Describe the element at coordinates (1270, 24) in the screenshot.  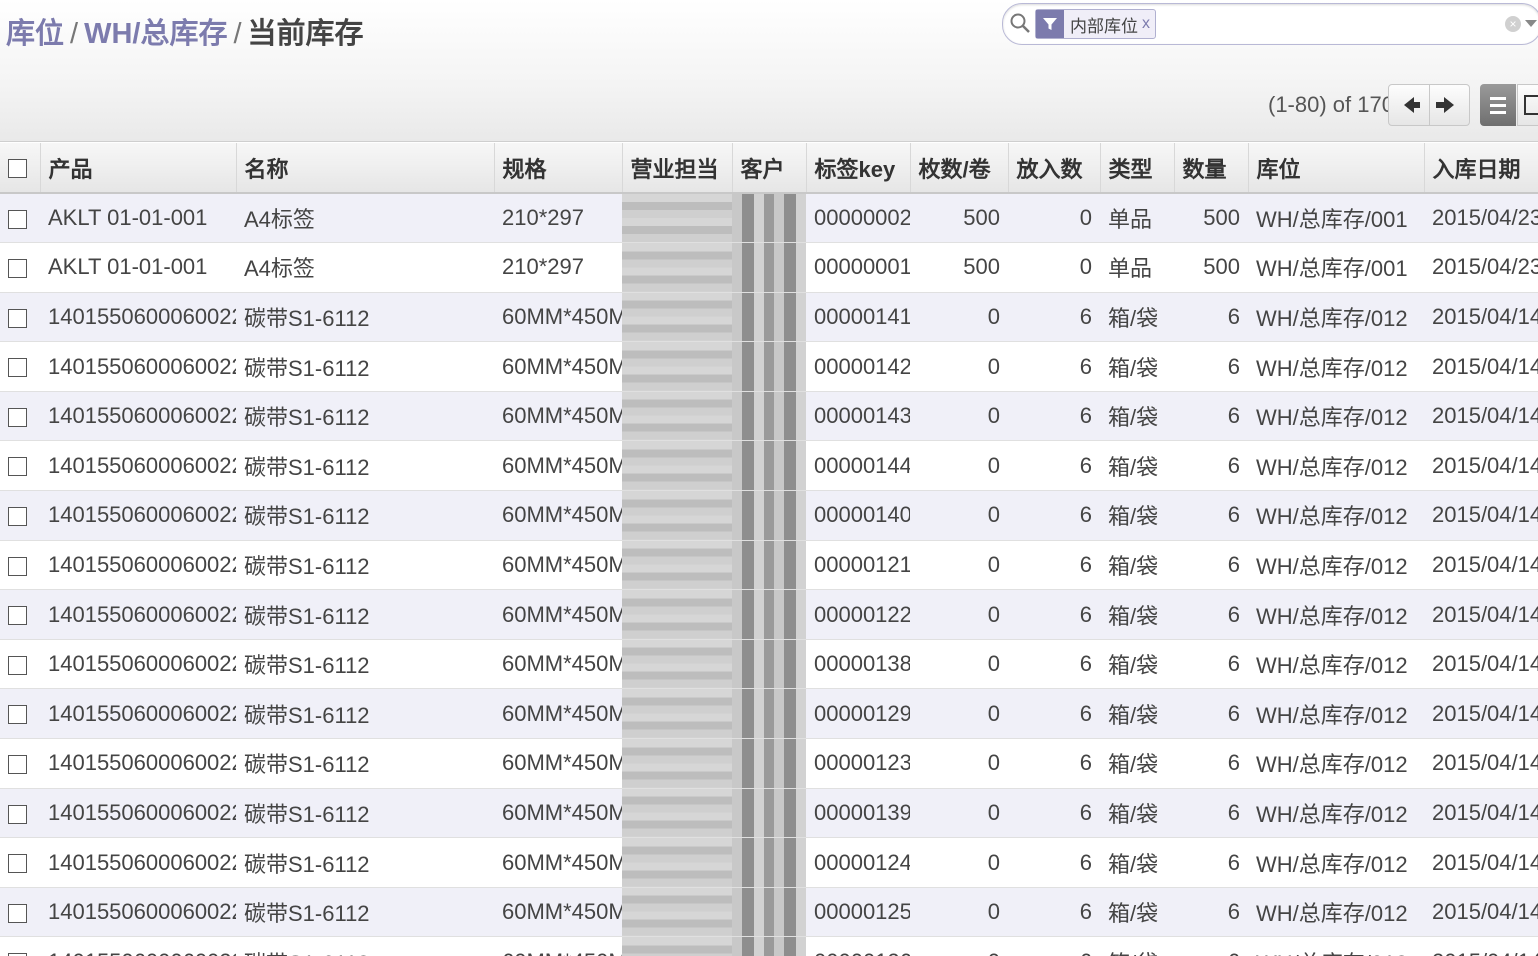
I see `search-bar: 内部库位 x ×` at that location.